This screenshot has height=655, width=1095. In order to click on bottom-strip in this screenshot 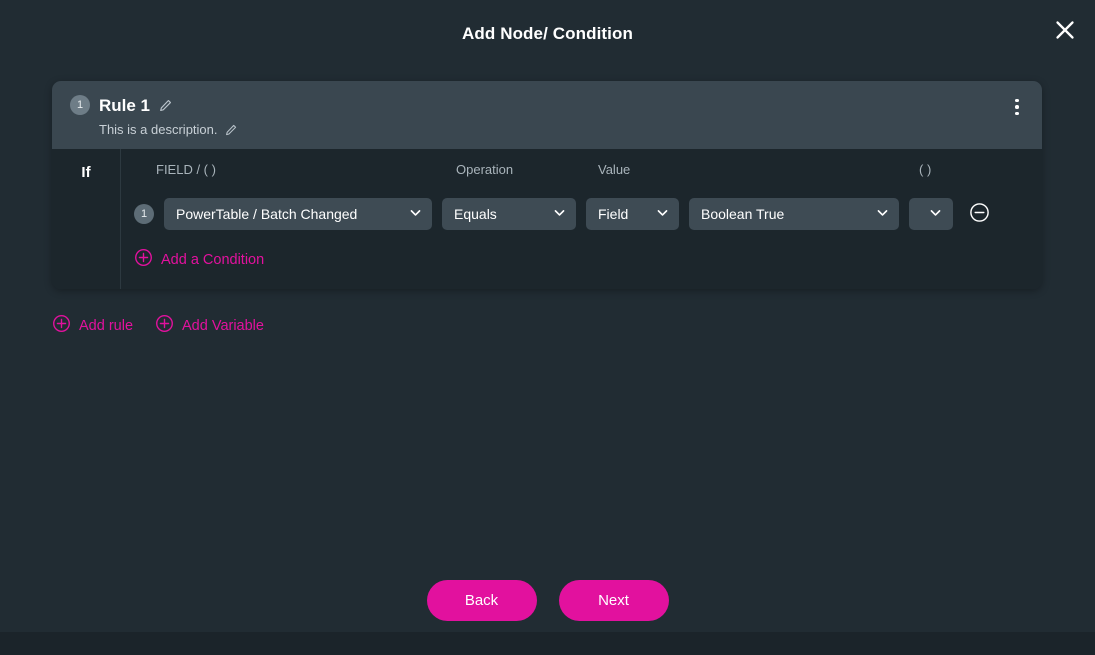, I will do `click(547, 643)`.